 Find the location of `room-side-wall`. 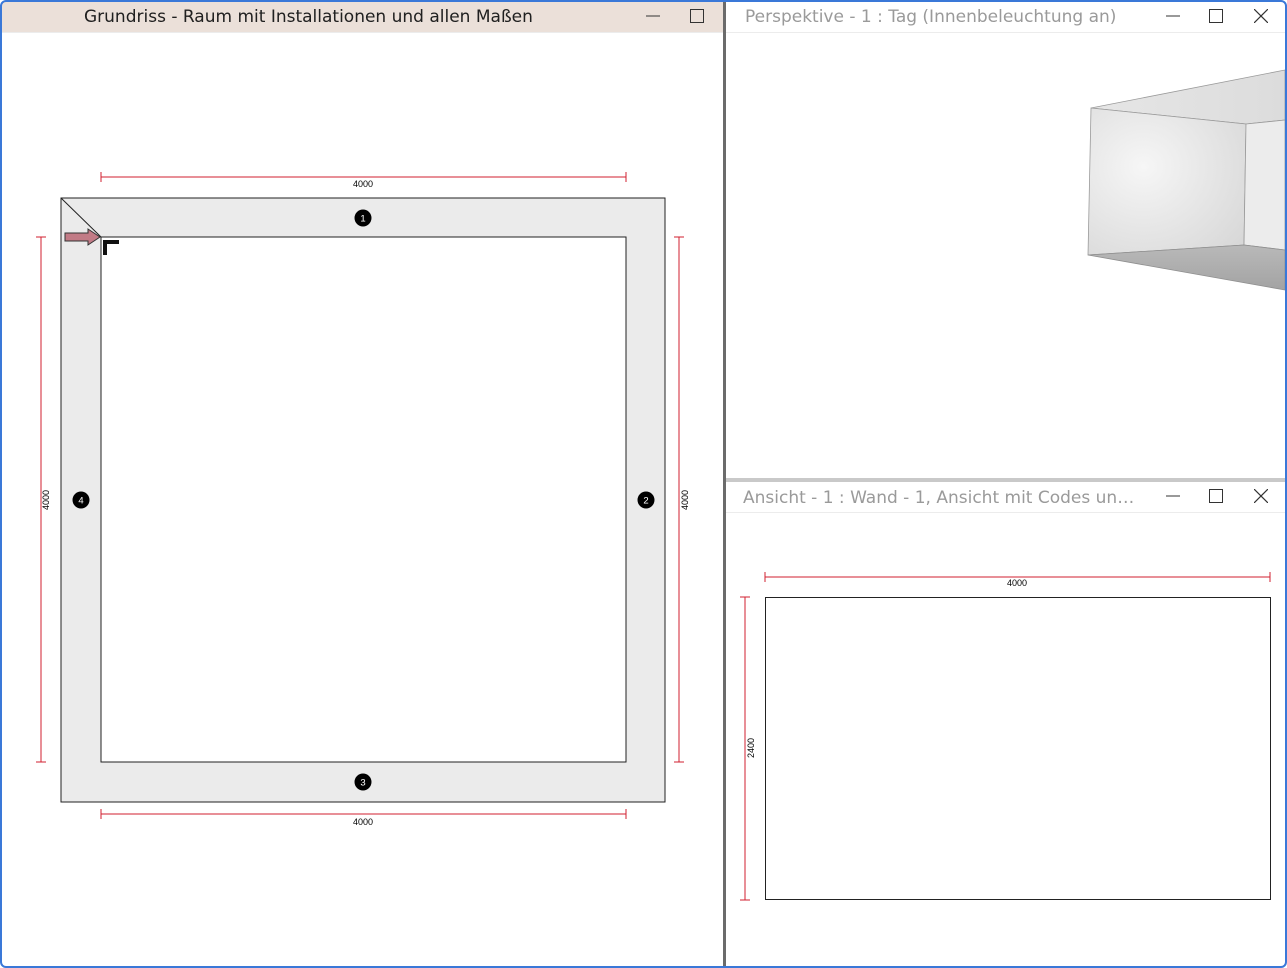

room-side-wall is located at coordinates (1264, 185).